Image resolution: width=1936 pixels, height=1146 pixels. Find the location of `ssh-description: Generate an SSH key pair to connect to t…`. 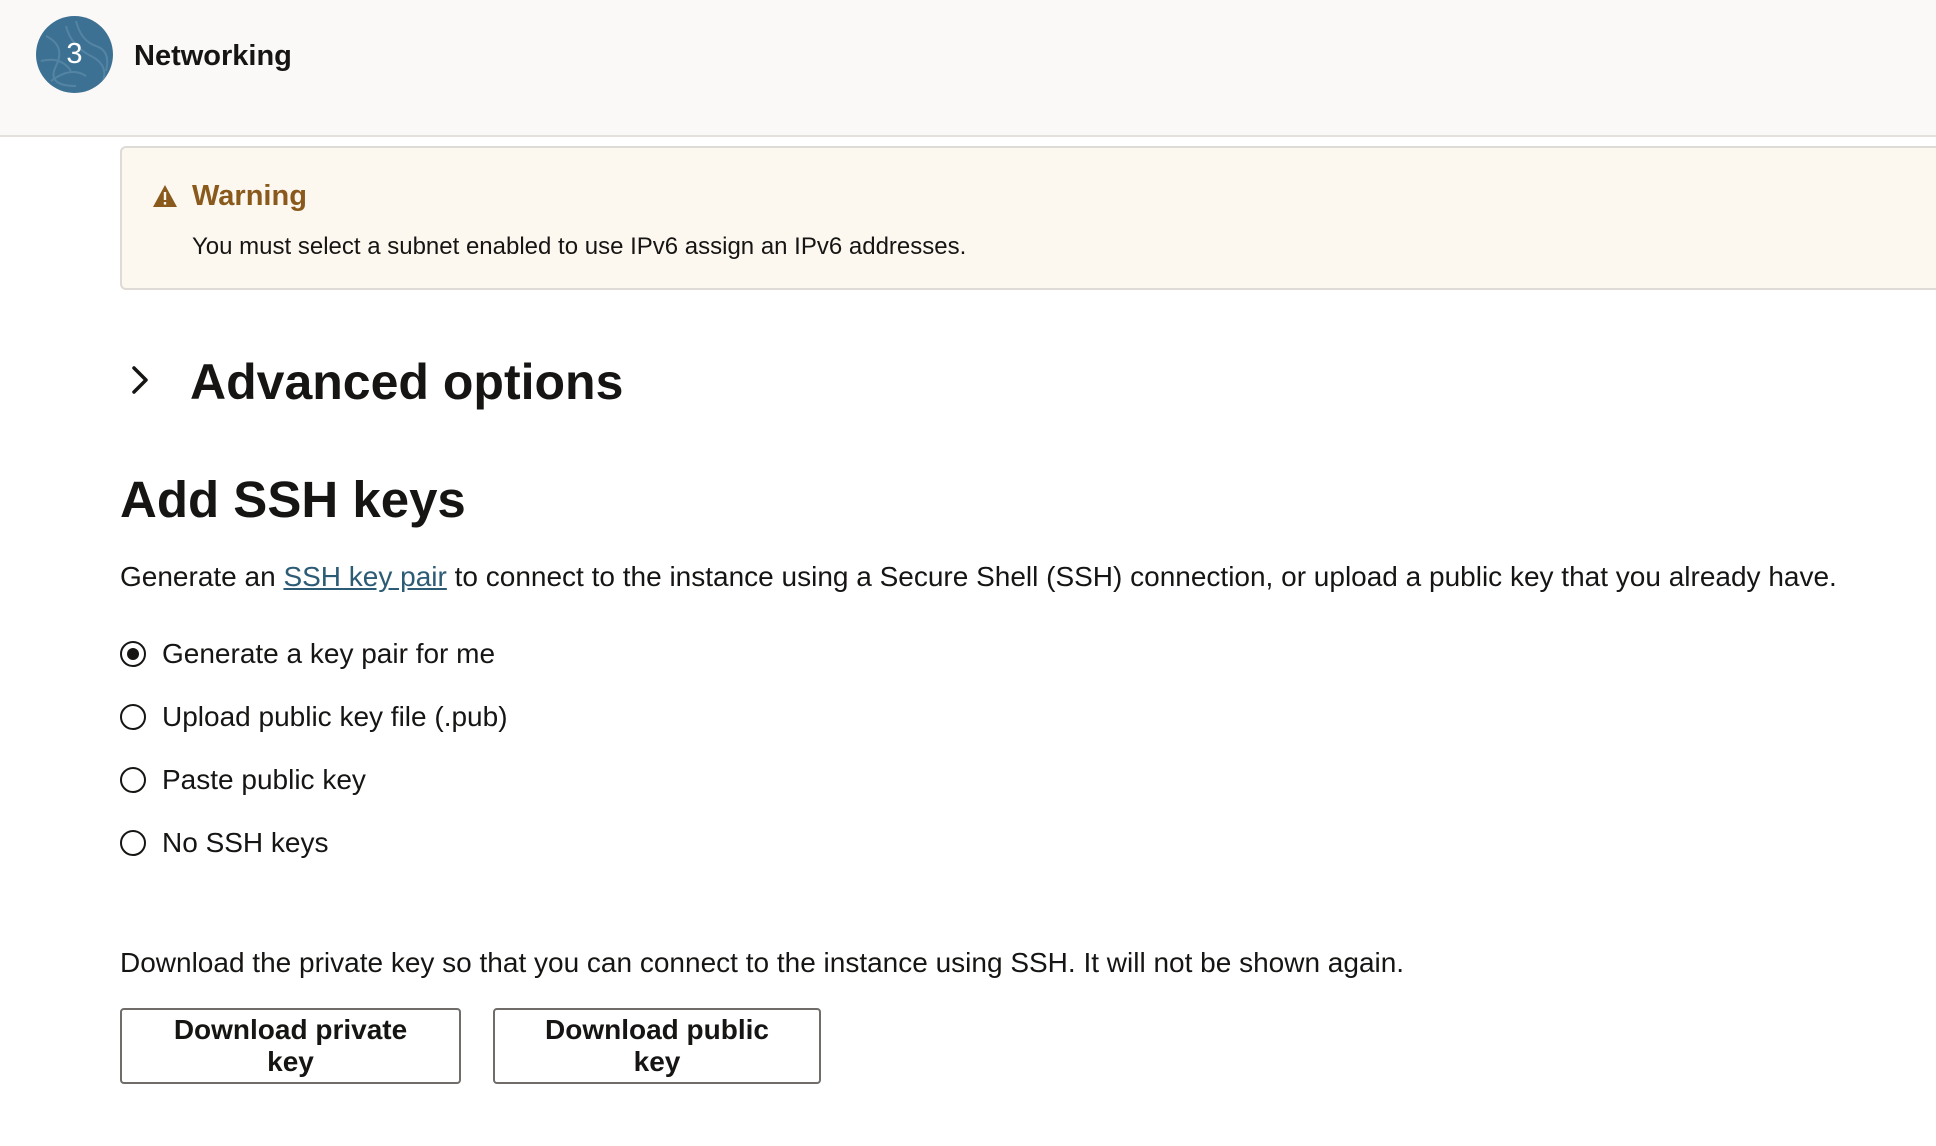

ssh-description: Generate an SSH key pair to connect to t… is located at coordinates (978, 577).